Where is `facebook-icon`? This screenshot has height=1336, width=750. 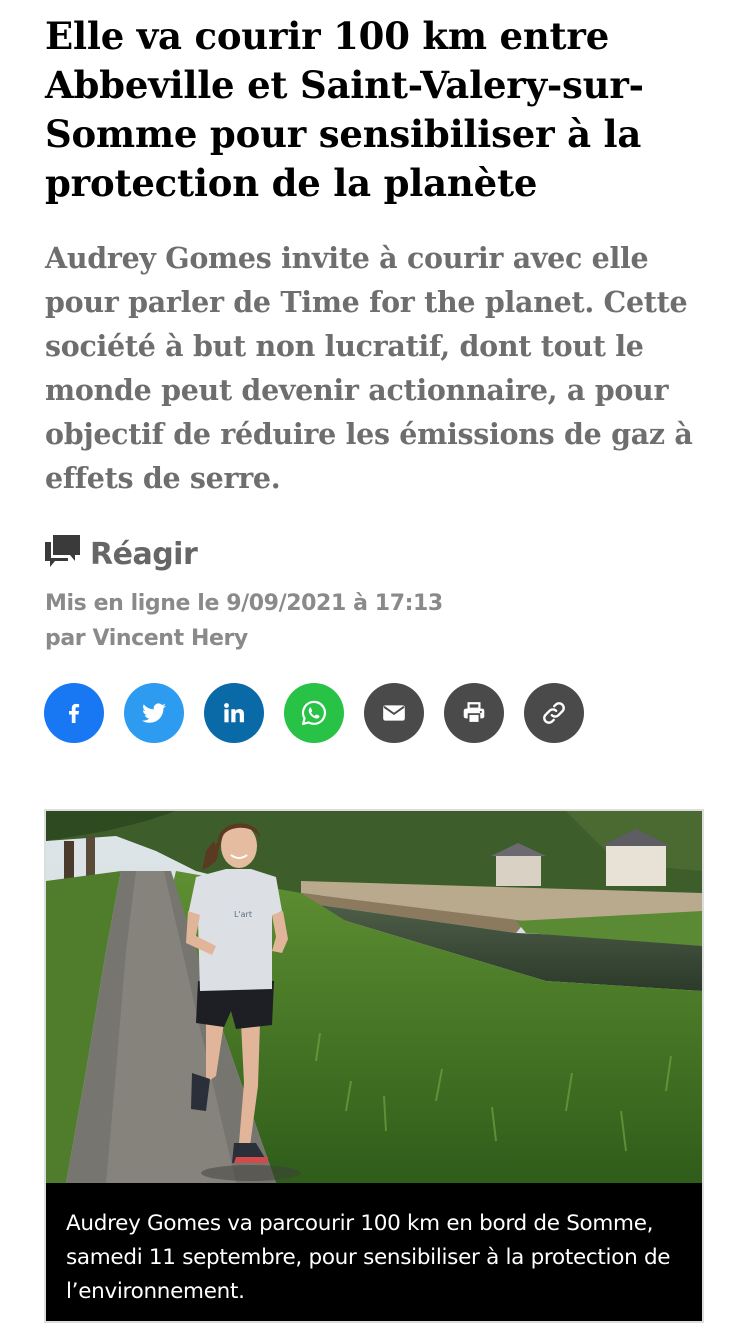 facebook-icon is located at coordinates (74, 713).